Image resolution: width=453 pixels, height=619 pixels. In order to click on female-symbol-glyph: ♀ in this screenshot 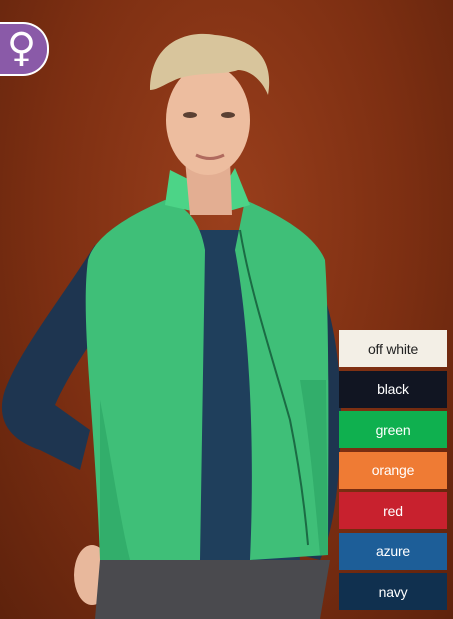, I will do `click(21, 48)`.